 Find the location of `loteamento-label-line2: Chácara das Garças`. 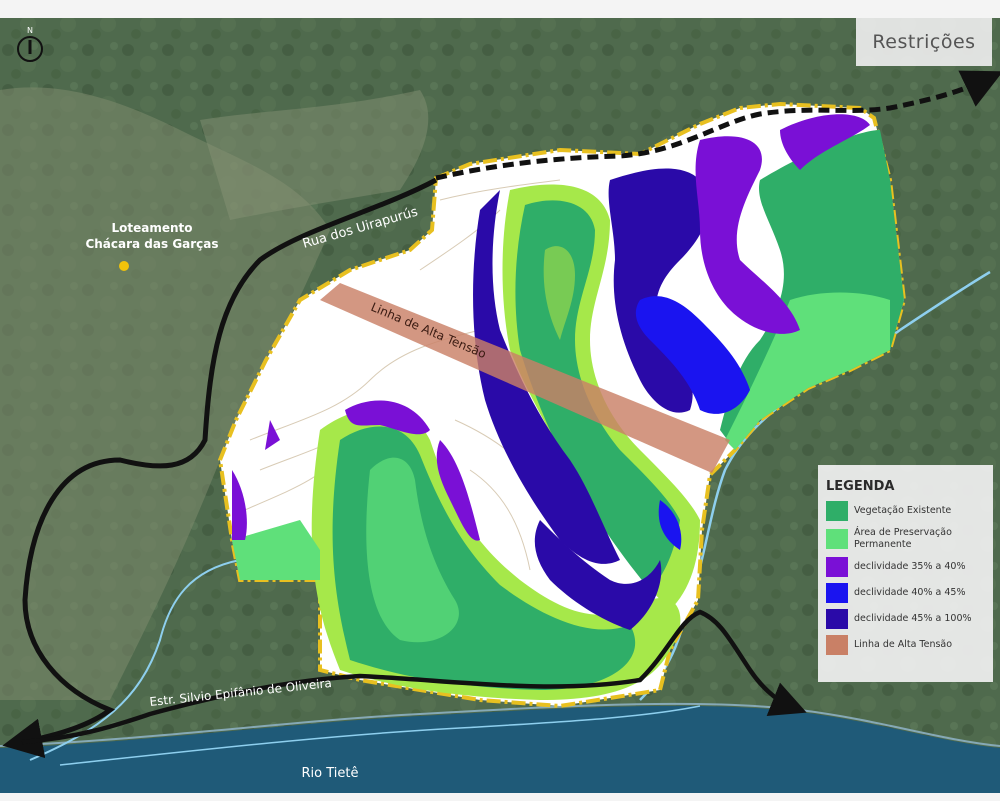

loteamento-label-line2: Chácara das Garças is located at coordinates (151, 244).